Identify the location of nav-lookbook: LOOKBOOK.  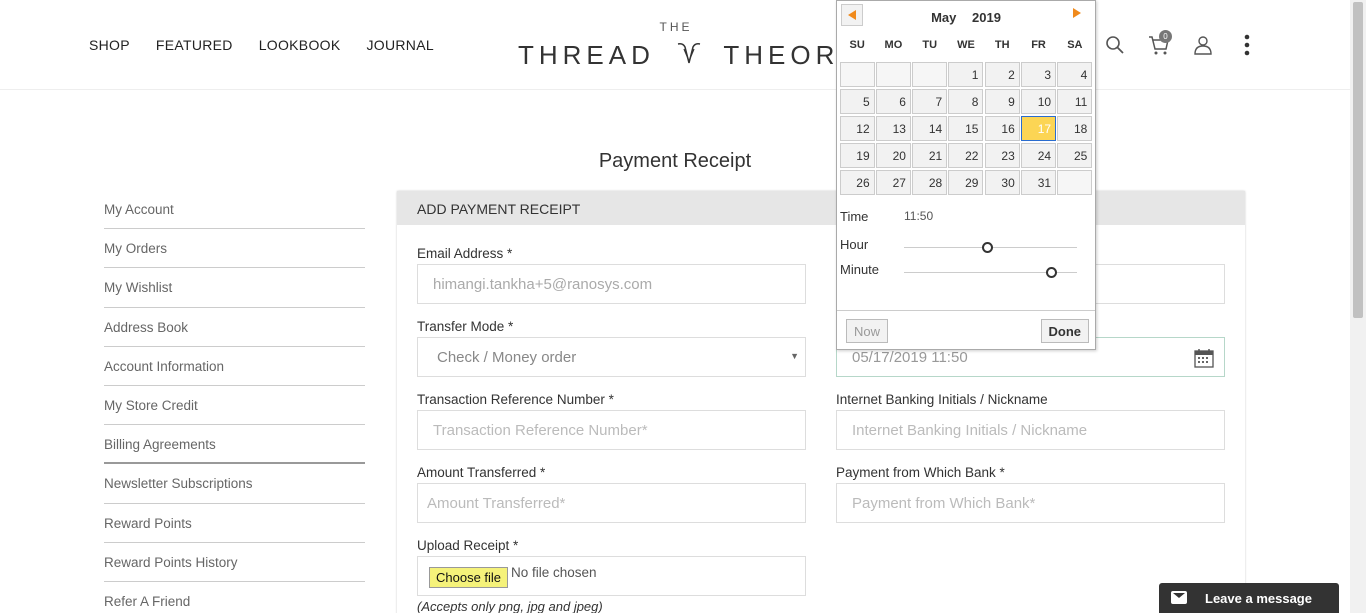
(300, 45).